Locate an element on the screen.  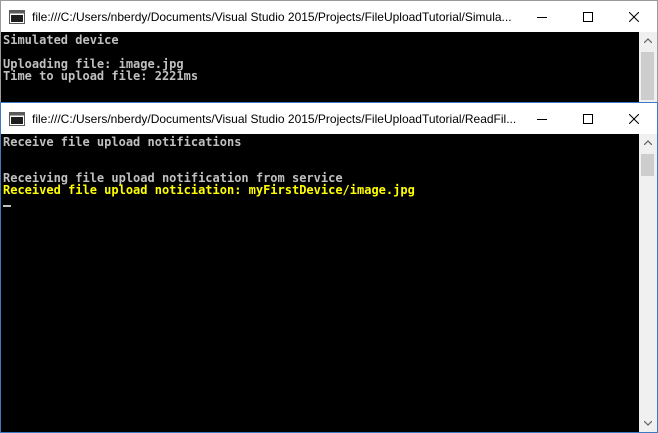
chevron-down-icon is located at coordinates (648, 423).